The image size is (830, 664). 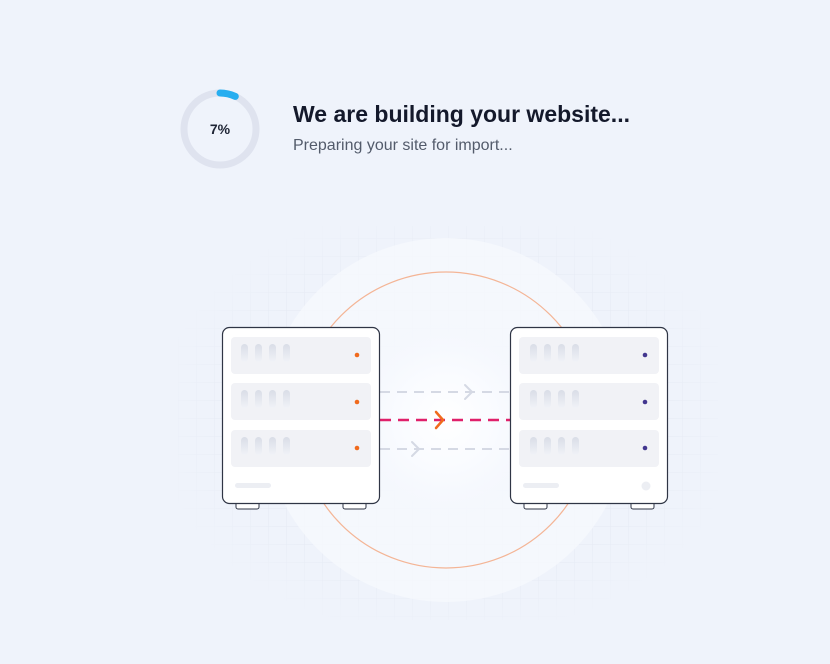 What do you see at coordinates (646, 486) in the screenshot?
I see `power-button` at bounding box center [646, 486].